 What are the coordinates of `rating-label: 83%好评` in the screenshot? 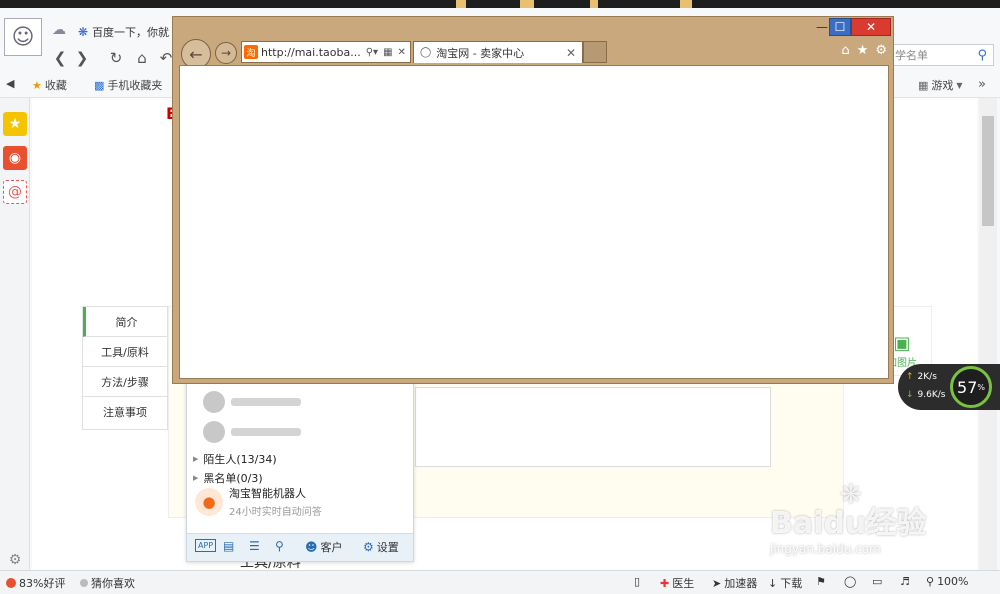 It's located at (42, 583).